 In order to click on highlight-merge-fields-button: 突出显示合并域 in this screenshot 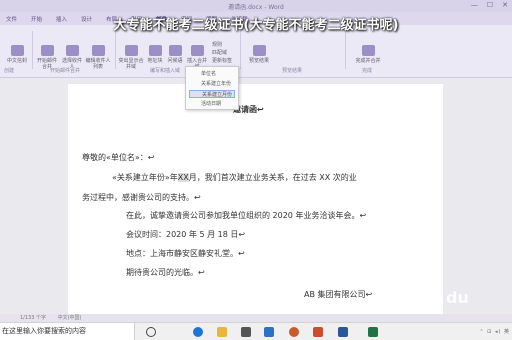, I will do `click(131, 57)`.